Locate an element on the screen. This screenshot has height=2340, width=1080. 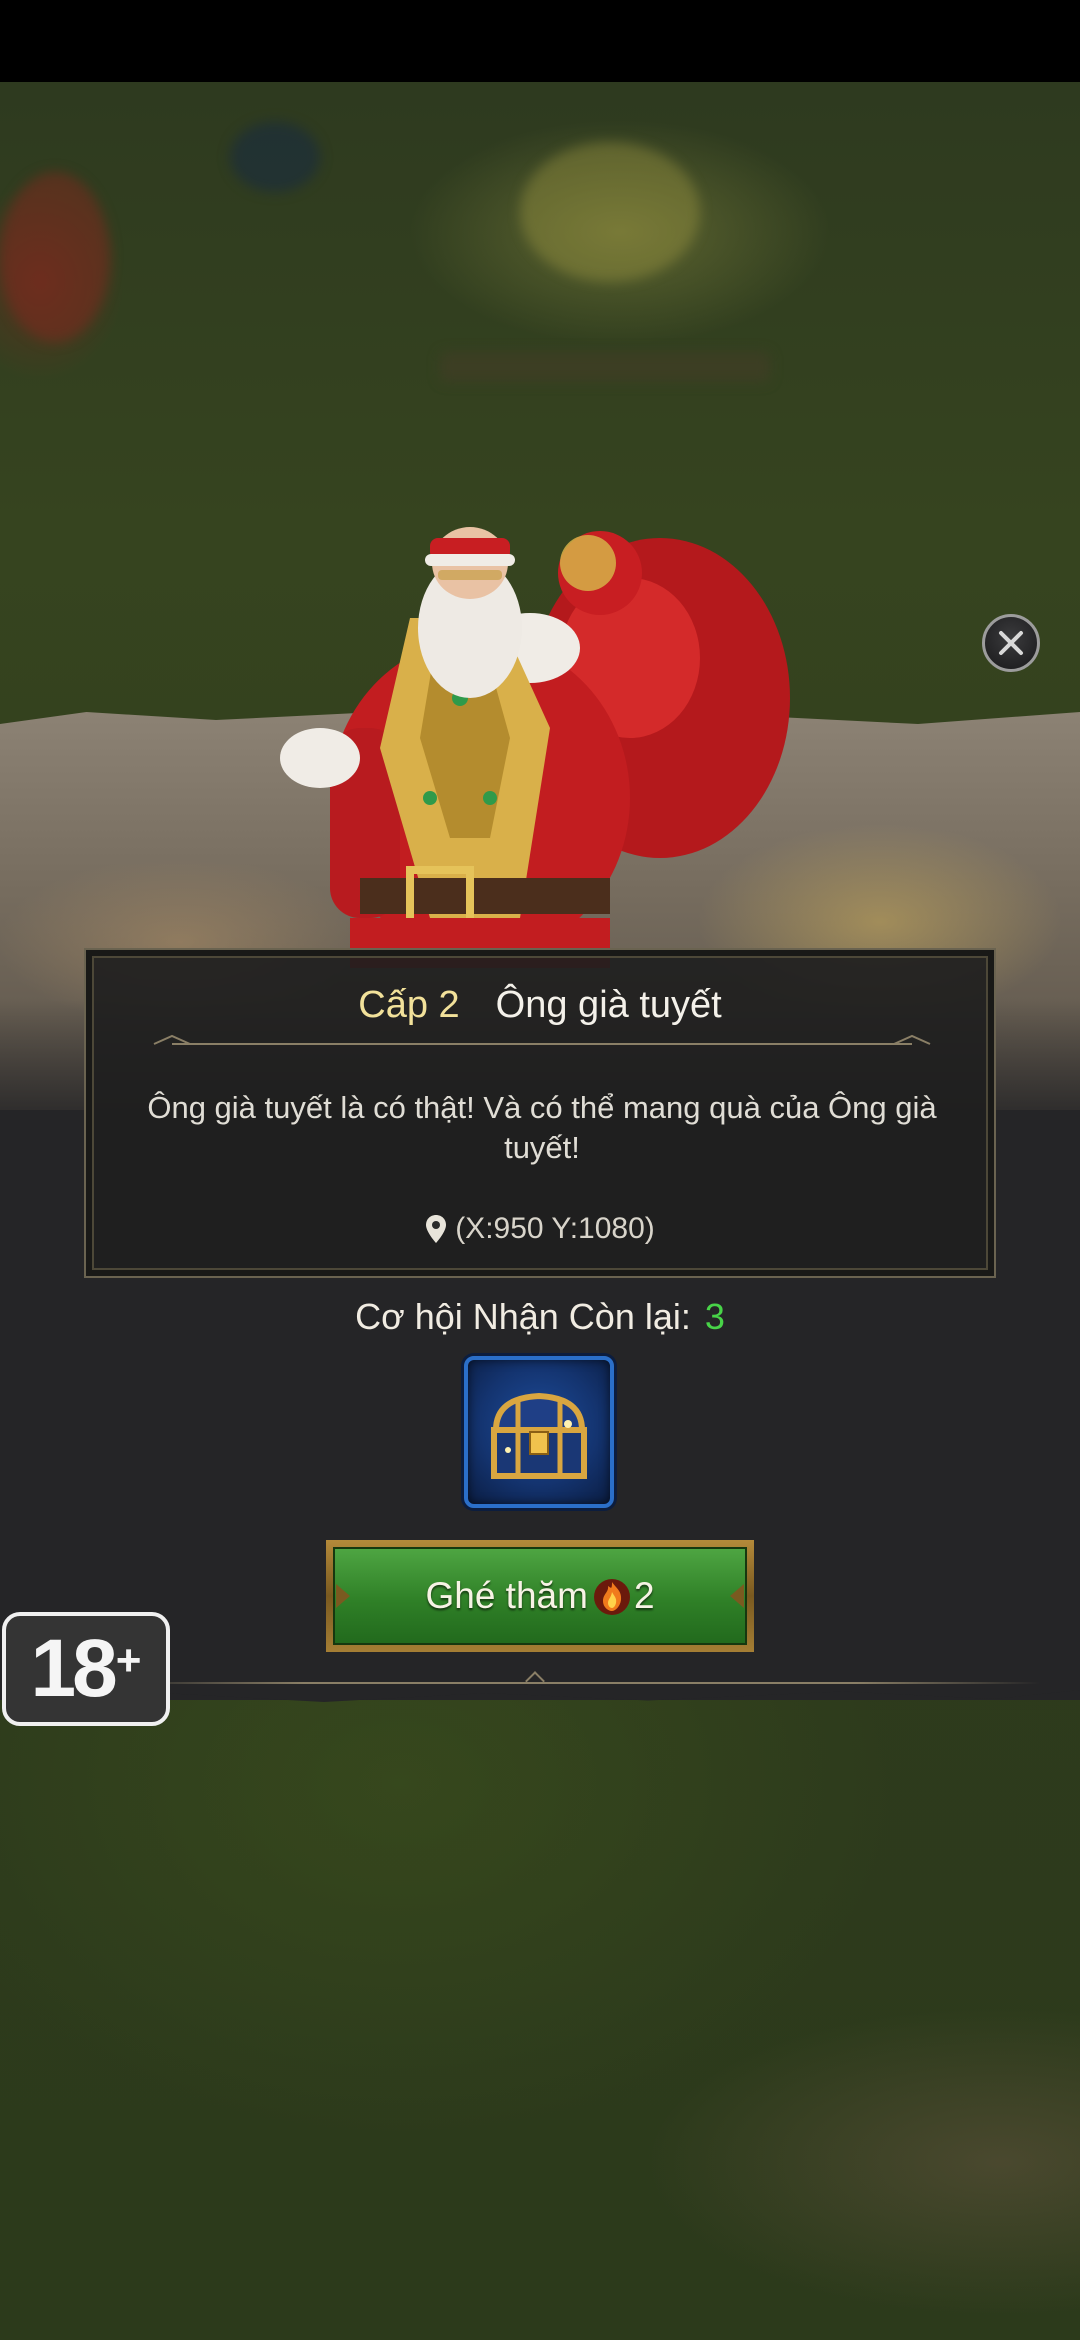
close-icon is located at coordinates (1011, 643).